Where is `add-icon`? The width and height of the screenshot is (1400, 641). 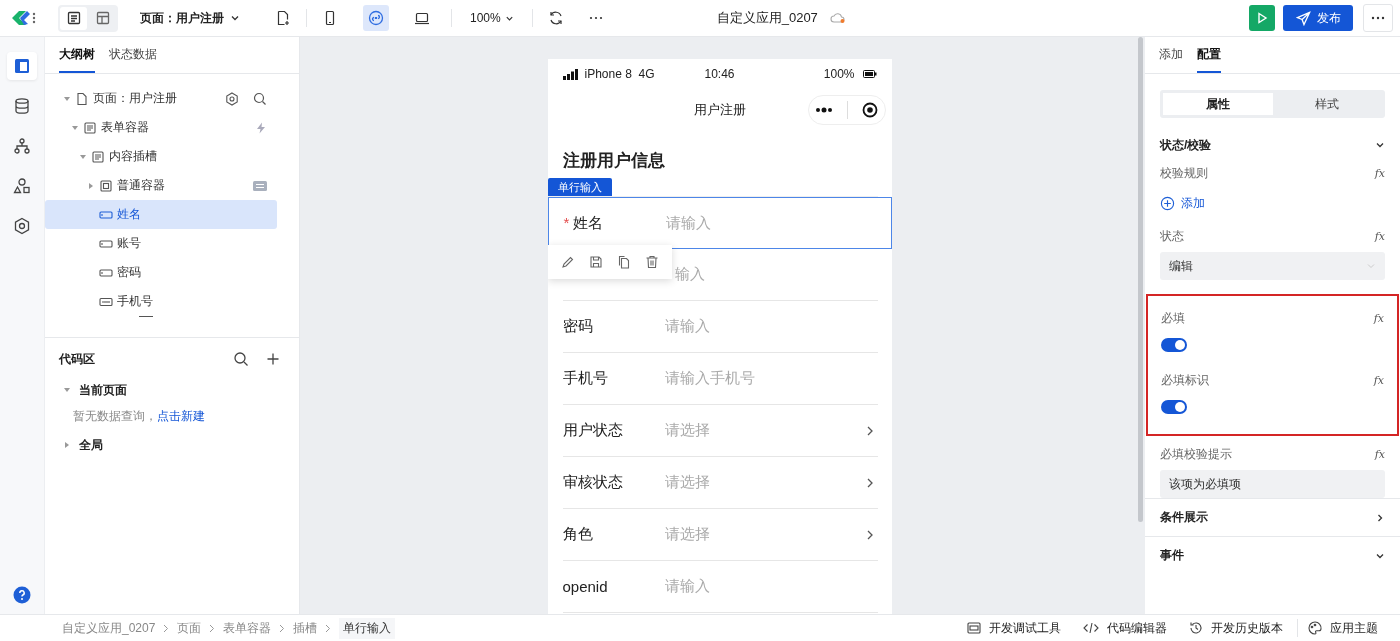 add-icon is located at coordinates (273, 359).